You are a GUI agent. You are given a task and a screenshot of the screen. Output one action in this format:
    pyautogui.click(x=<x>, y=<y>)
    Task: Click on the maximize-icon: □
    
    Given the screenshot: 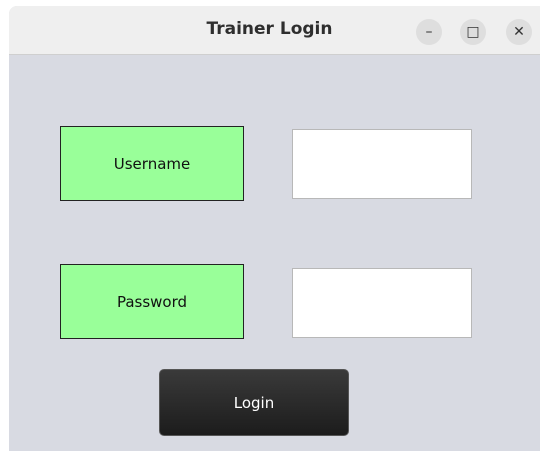 What is the action you would take?
    pyautogui.click(x=473, y=32)
    